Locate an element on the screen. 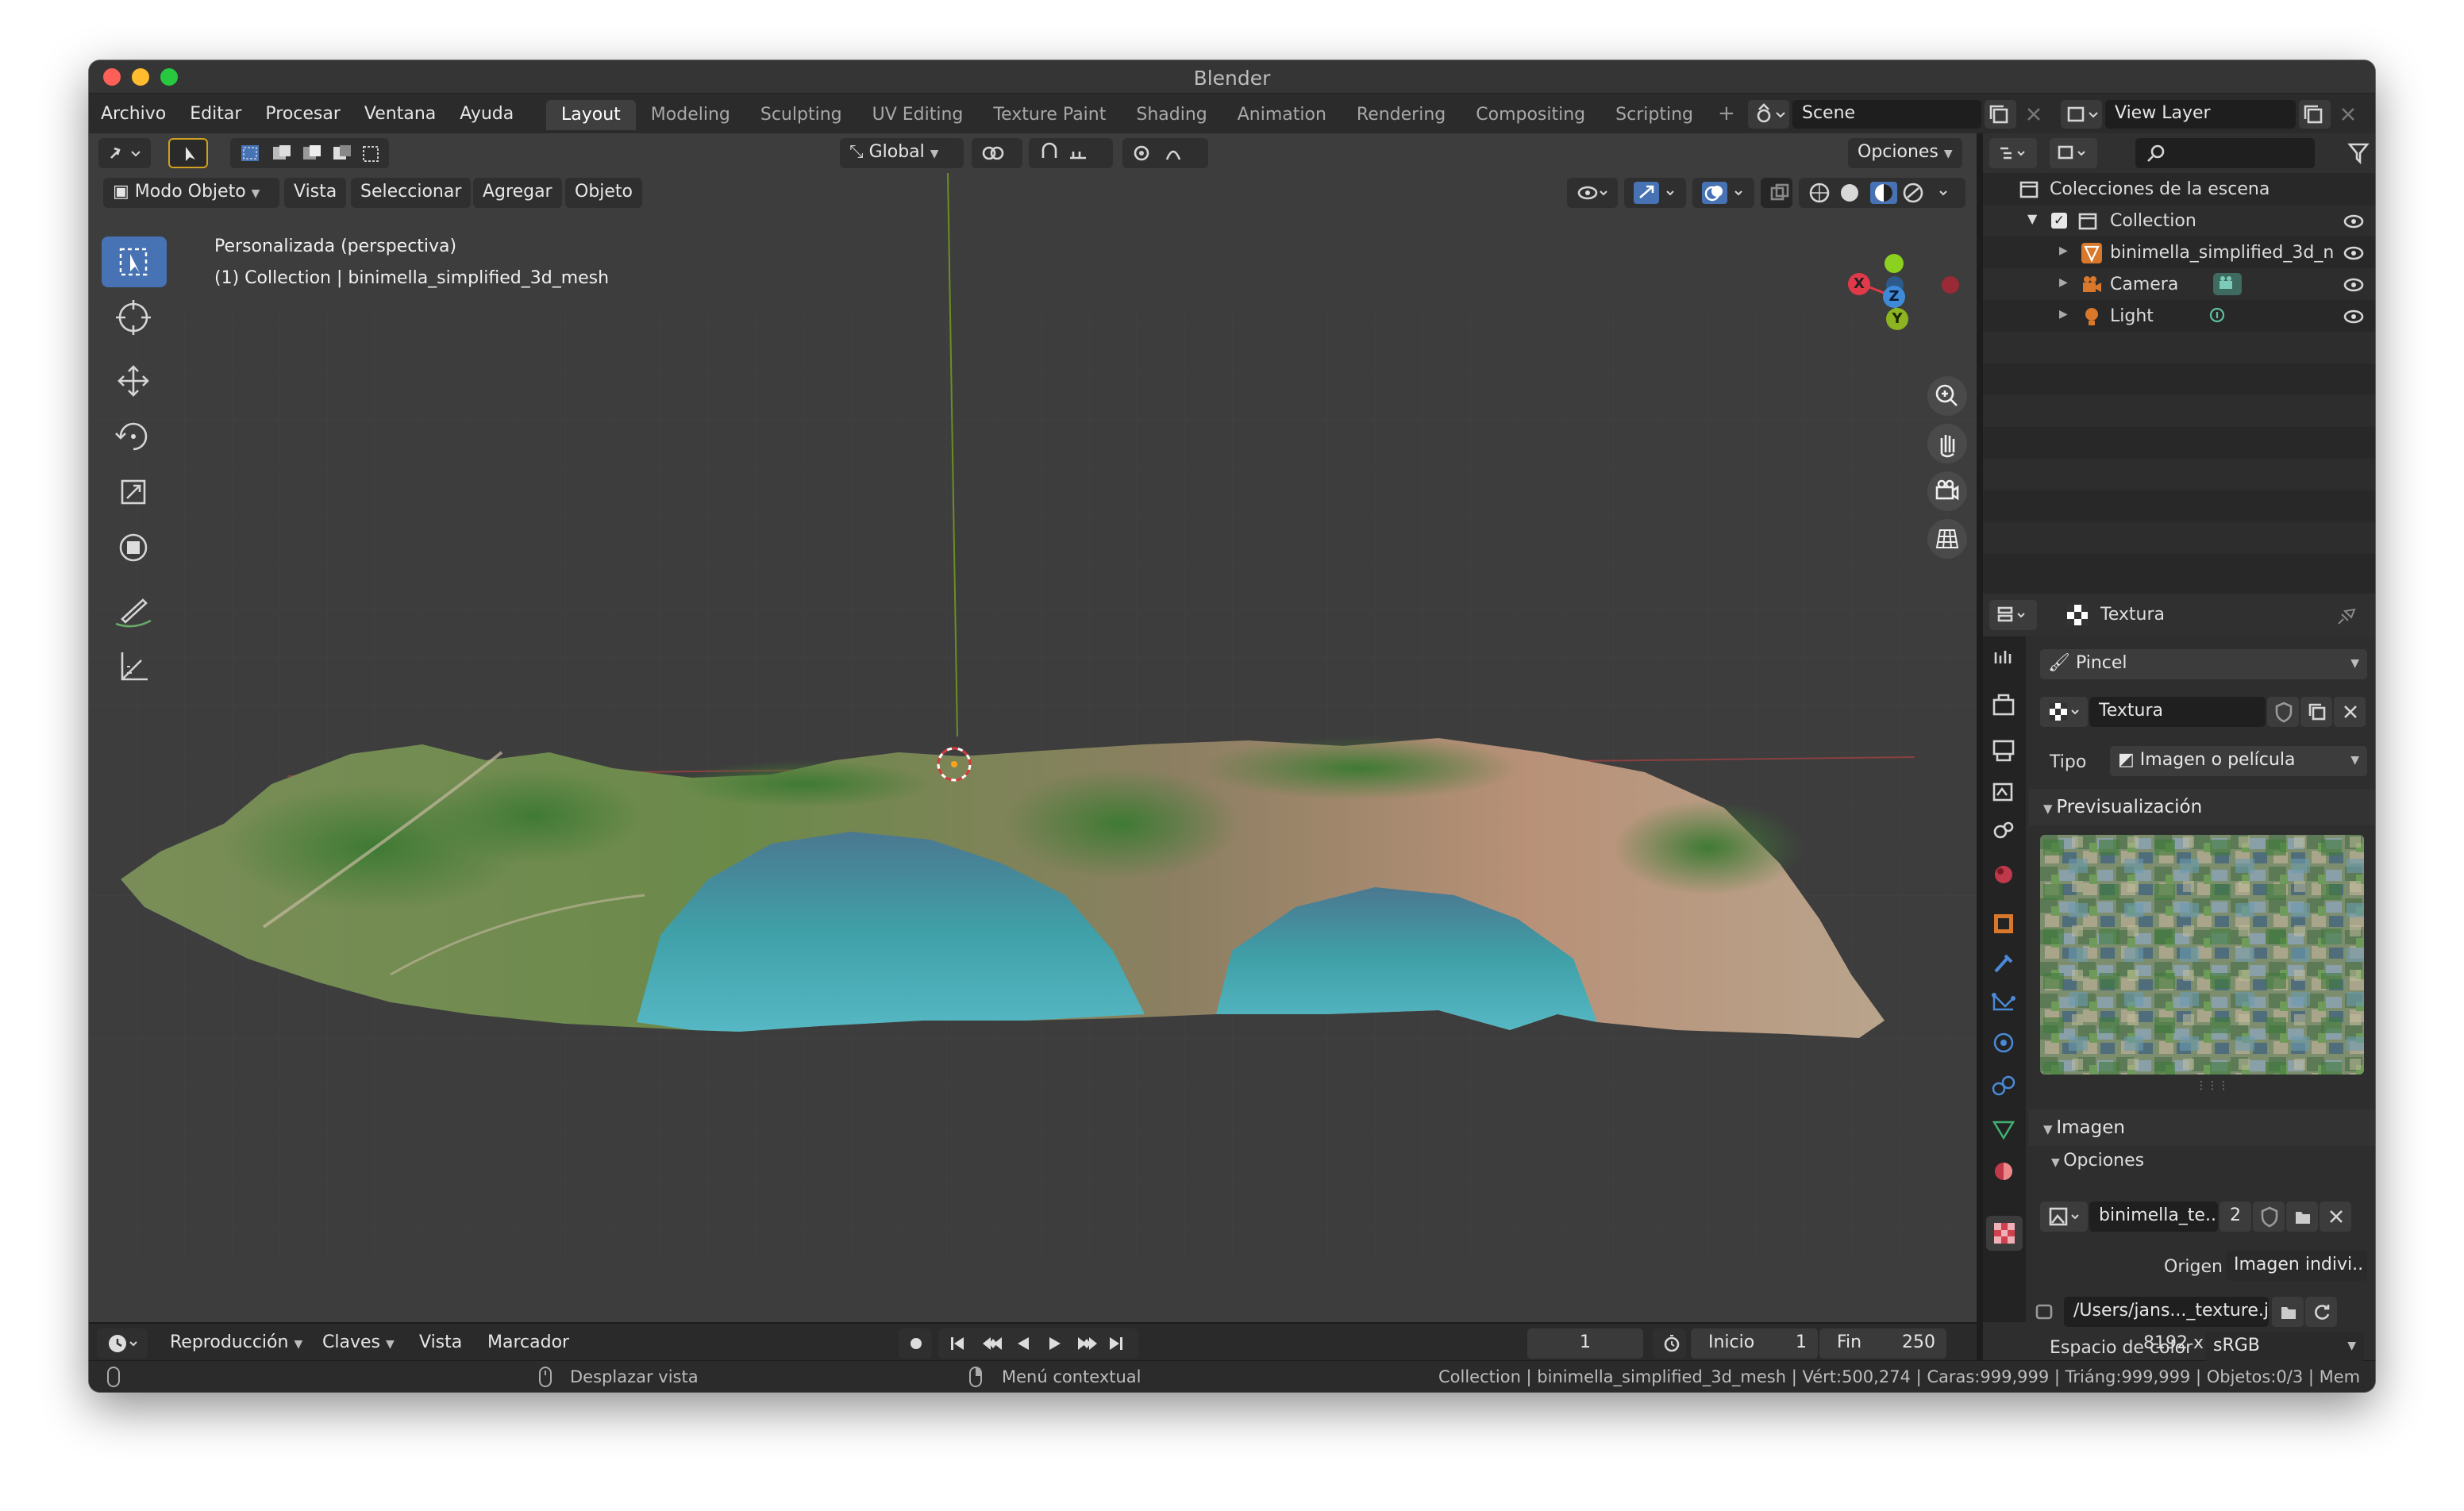 The image size is (2464, 1511). editor-type-button is located at coordinates (124, 153).